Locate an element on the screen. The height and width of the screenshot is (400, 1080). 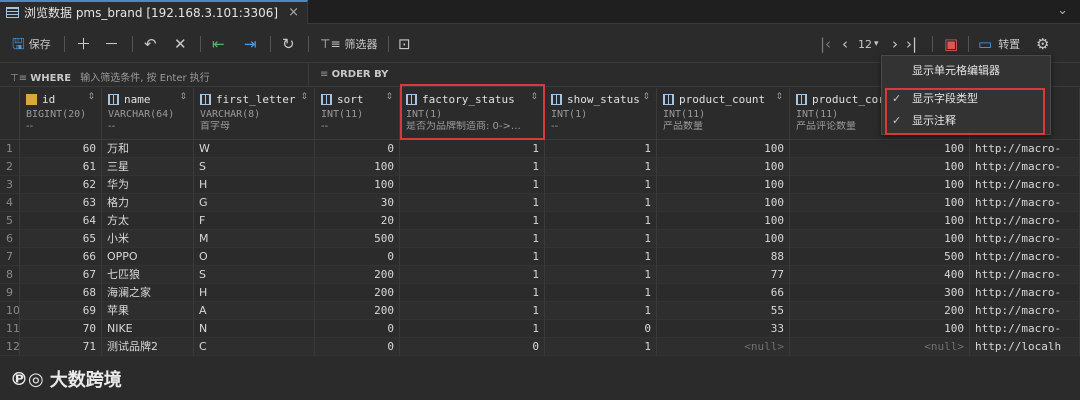
table-cell: 小米 is located at coordinates (148, 239).